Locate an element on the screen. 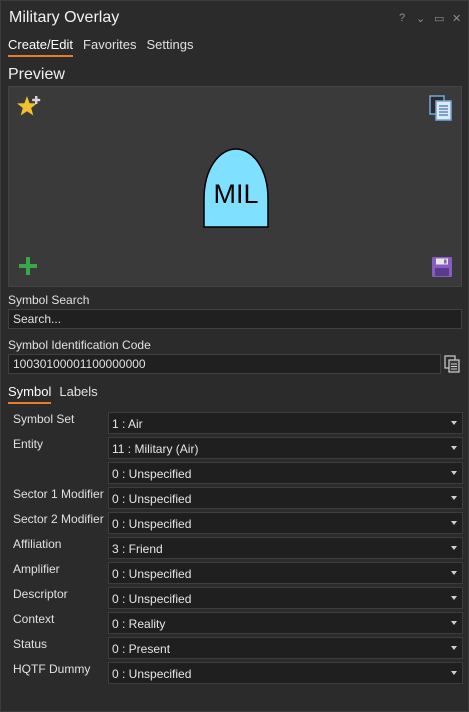 This screenshot has width=469, height=712. field-row-sector-1-modifier: Sector 1 Modifier 0 : Unspecified is located at coordinates (238, 498).